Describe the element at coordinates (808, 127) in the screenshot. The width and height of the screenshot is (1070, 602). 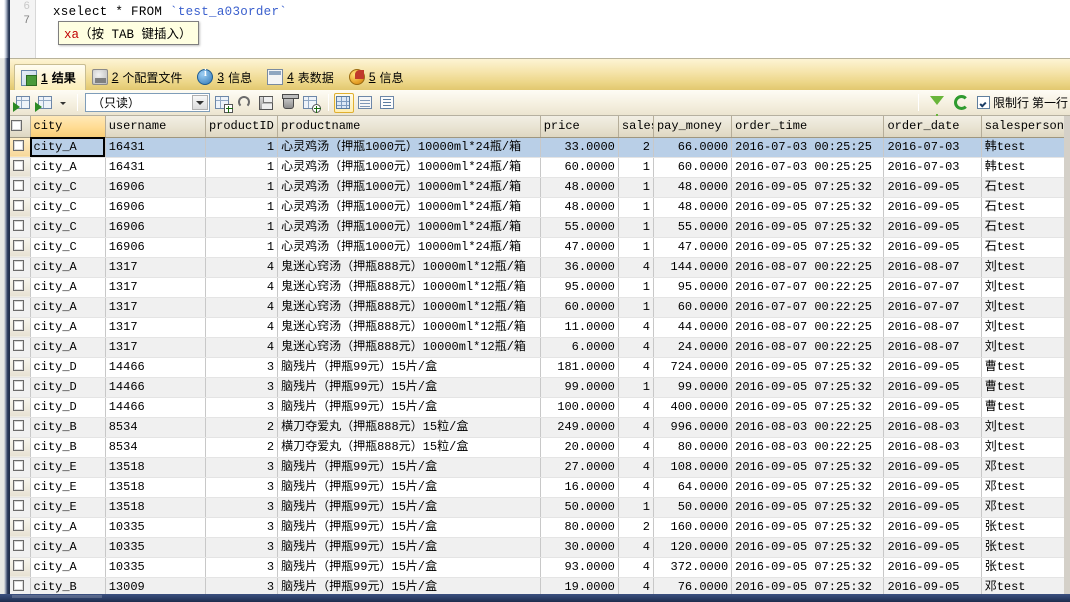
I see `column-header-order_time: order_time` at that location.